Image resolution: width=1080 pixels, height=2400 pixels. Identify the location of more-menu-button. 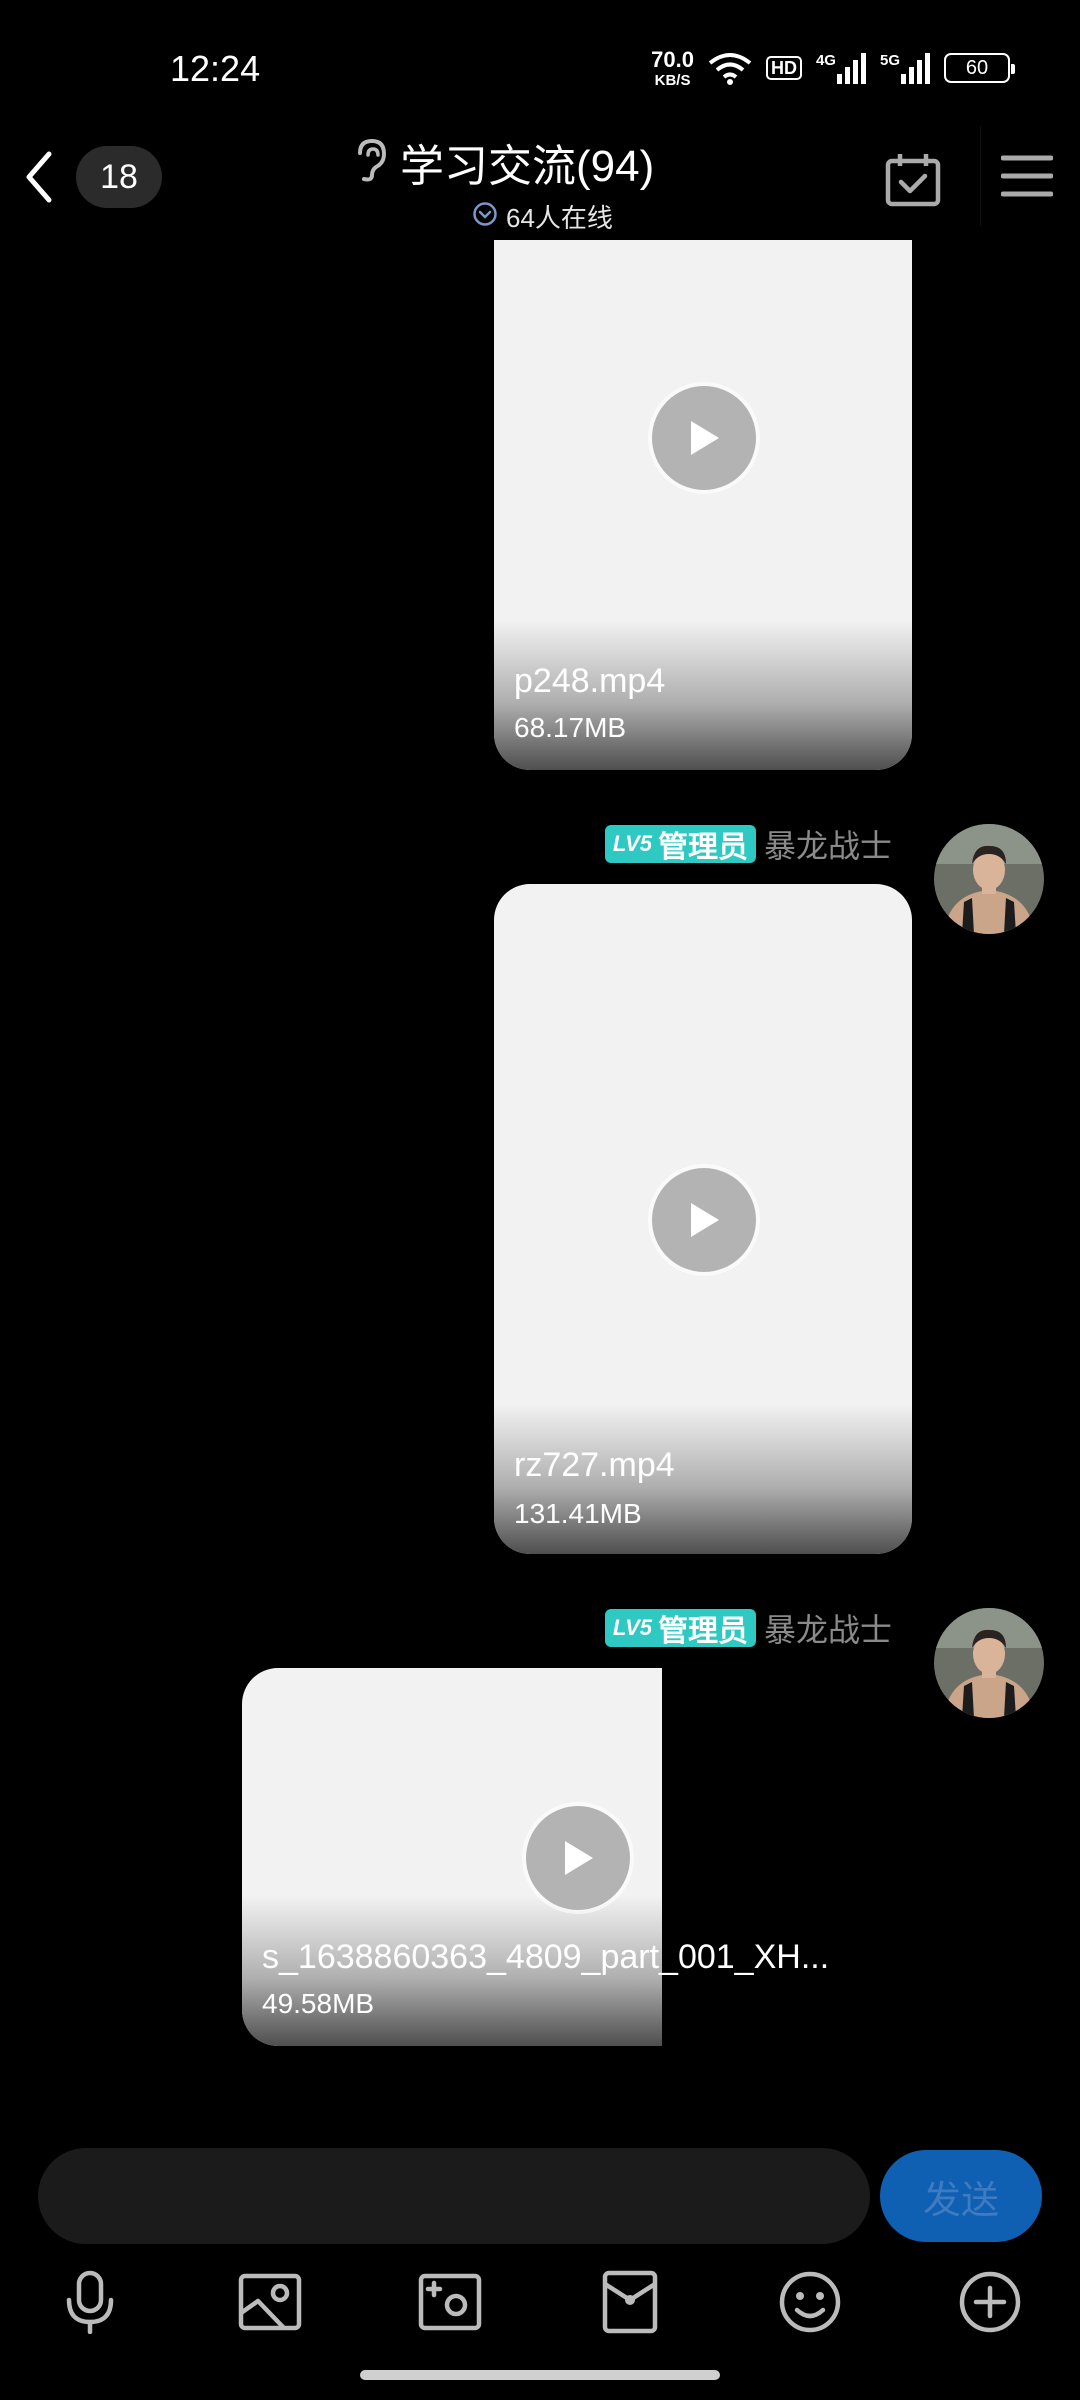
(1026, 176).